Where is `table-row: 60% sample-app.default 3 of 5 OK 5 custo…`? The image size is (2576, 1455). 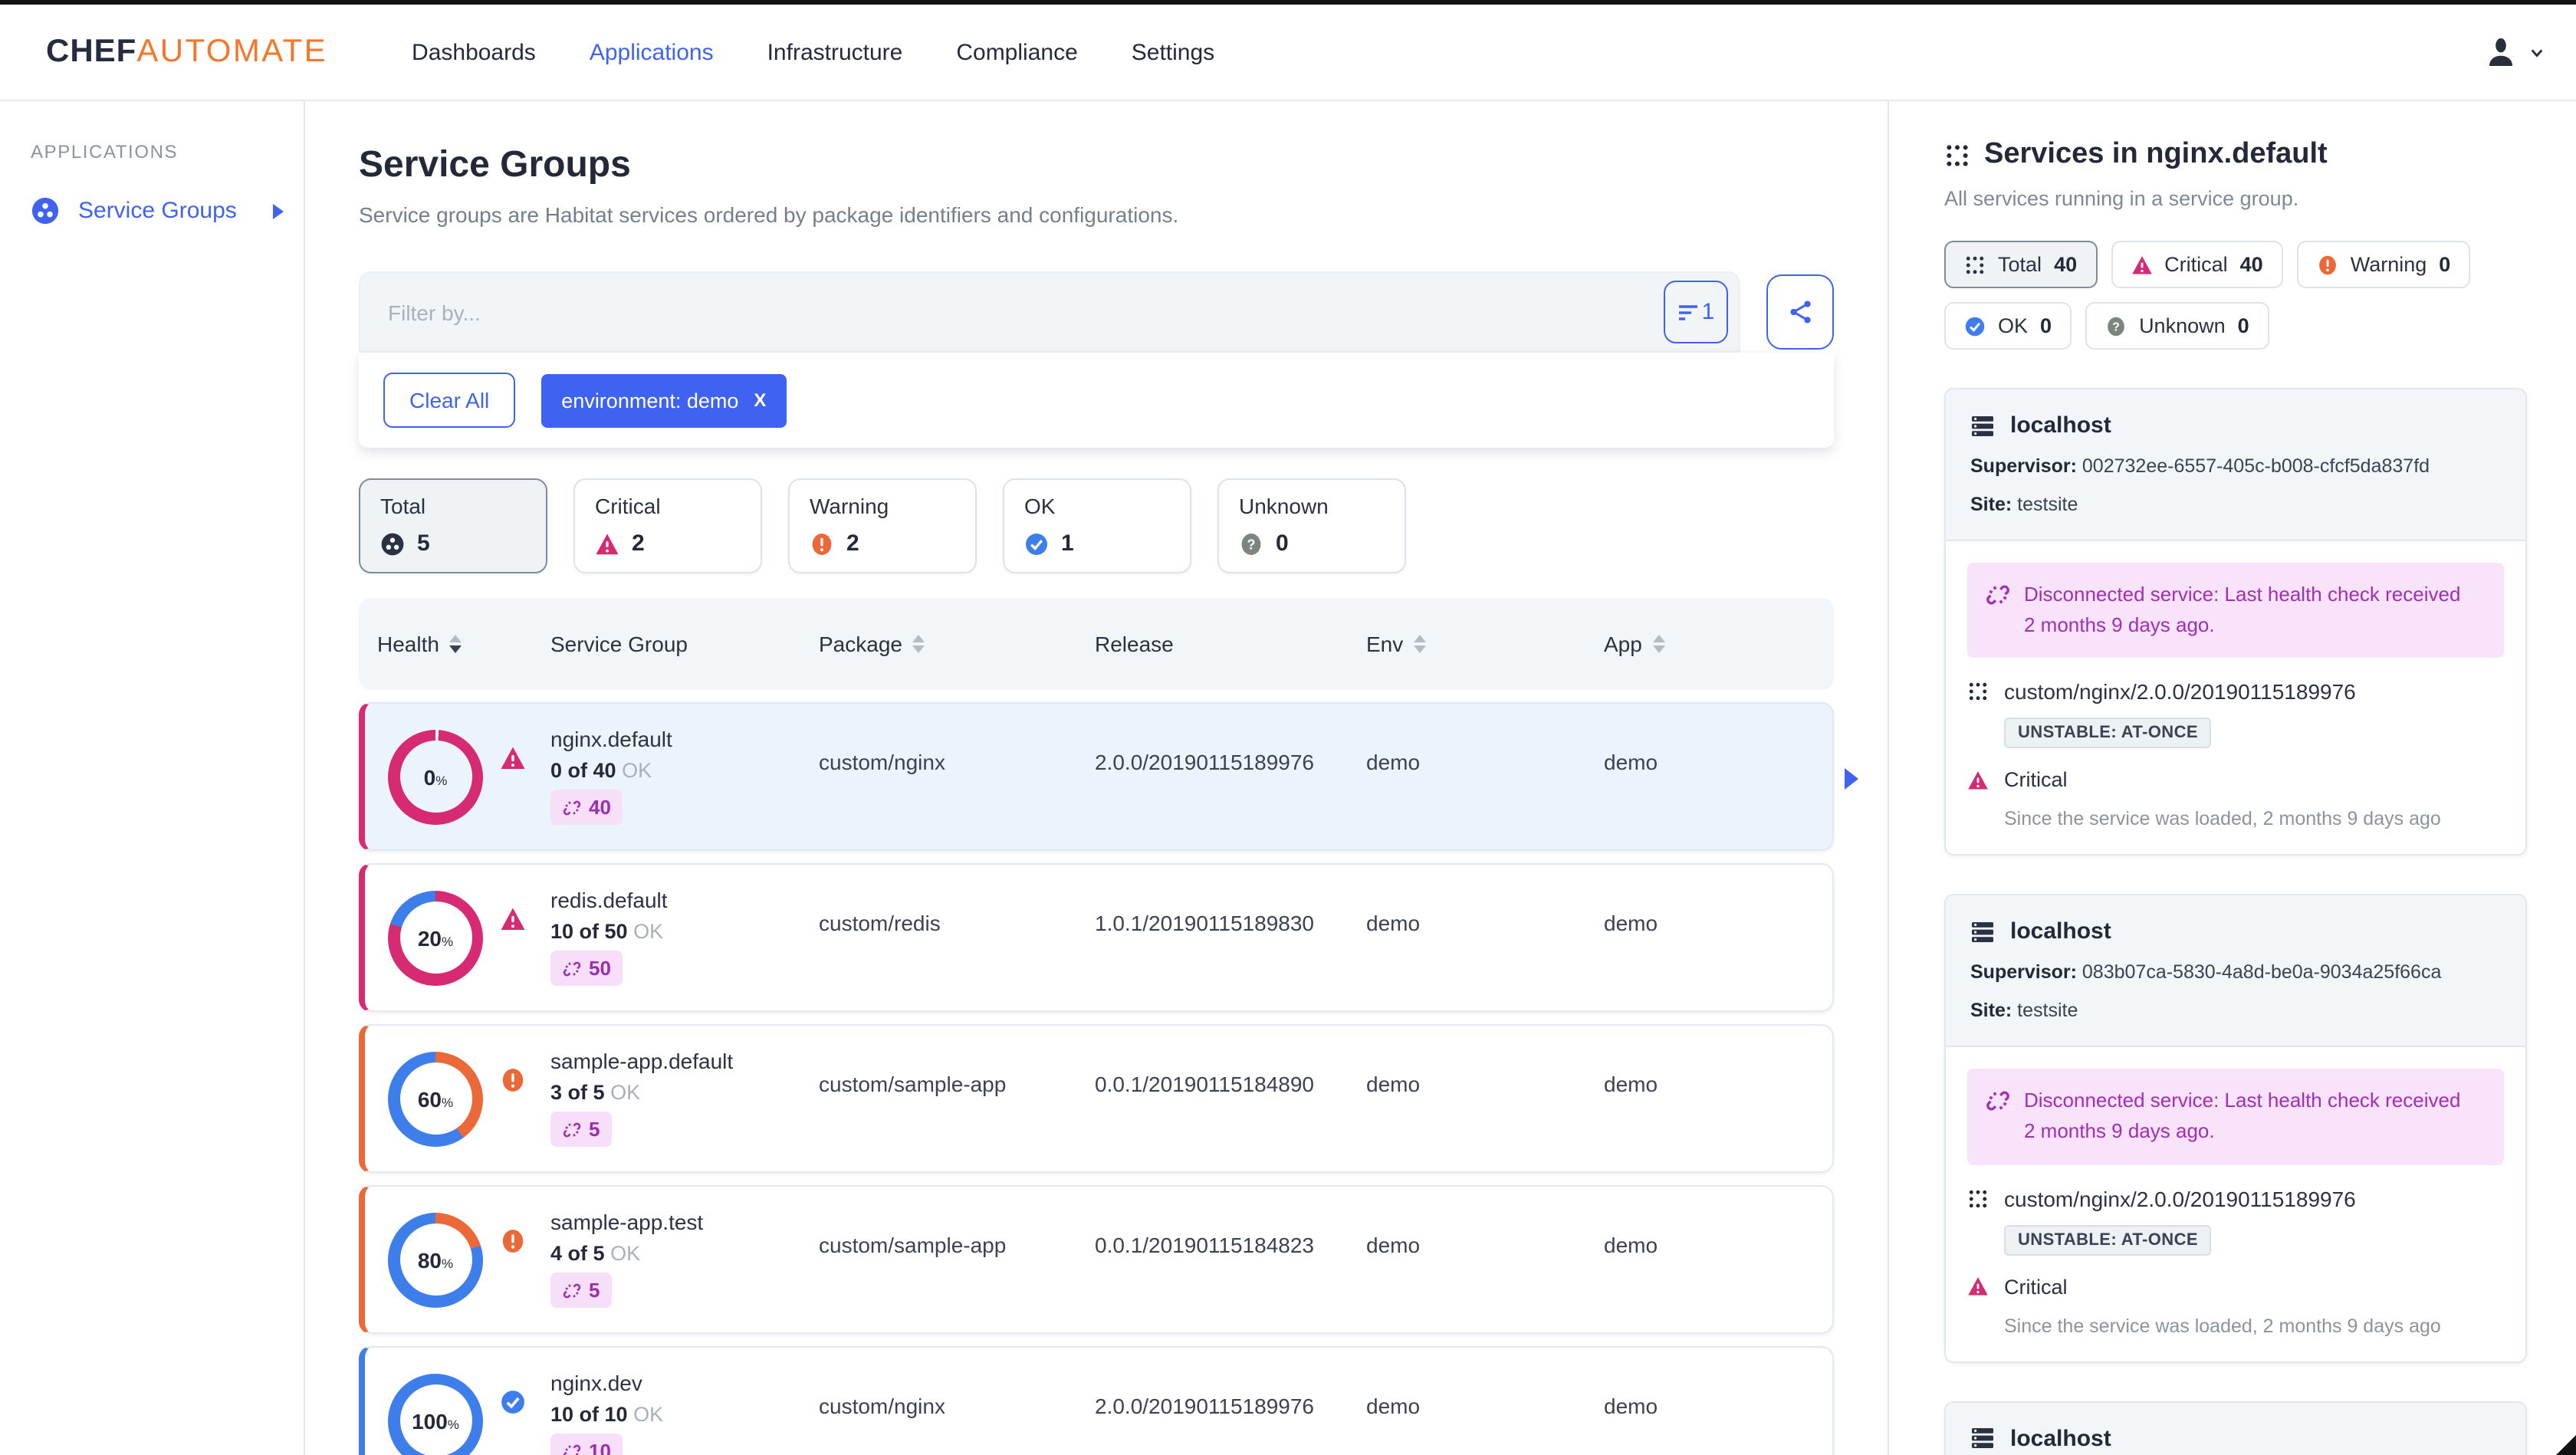 table-row: 60% sample-app.default 3 of 5 OK 5 custo… is located at coordinates (1096, 1098).